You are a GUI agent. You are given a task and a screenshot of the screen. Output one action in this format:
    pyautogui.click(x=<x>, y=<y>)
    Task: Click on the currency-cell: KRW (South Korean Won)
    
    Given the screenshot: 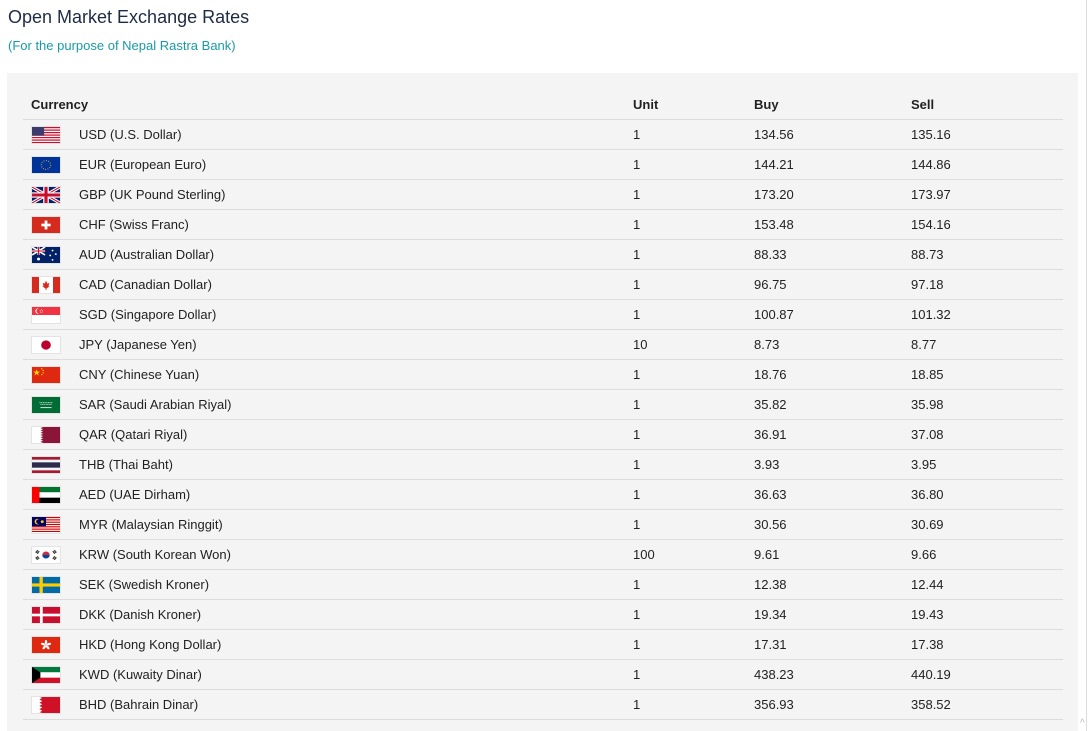 What is the action you would take?
    pyautogui.click(x=328, y=555)
    